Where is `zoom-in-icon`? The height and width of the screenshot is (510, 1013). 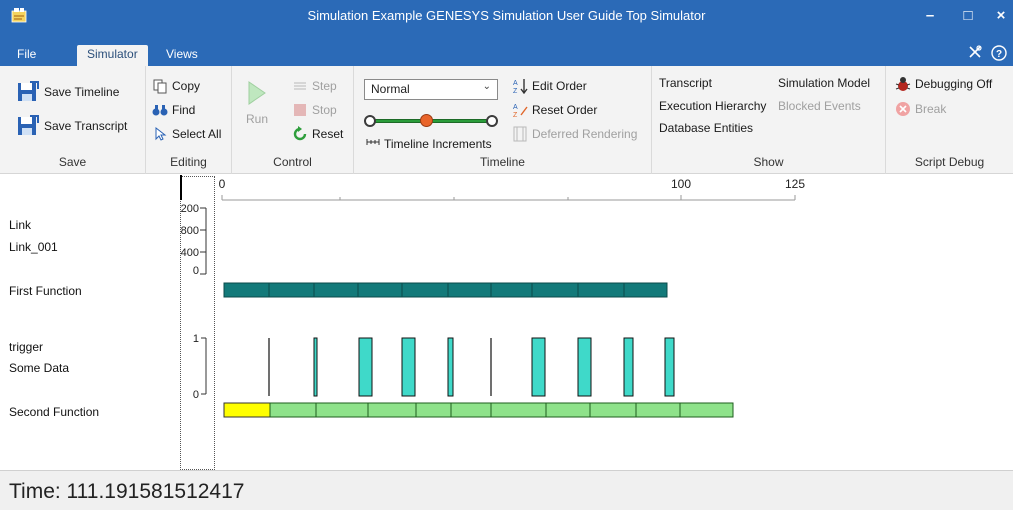
zoom-in-icon is located at coordinates (492, 121).